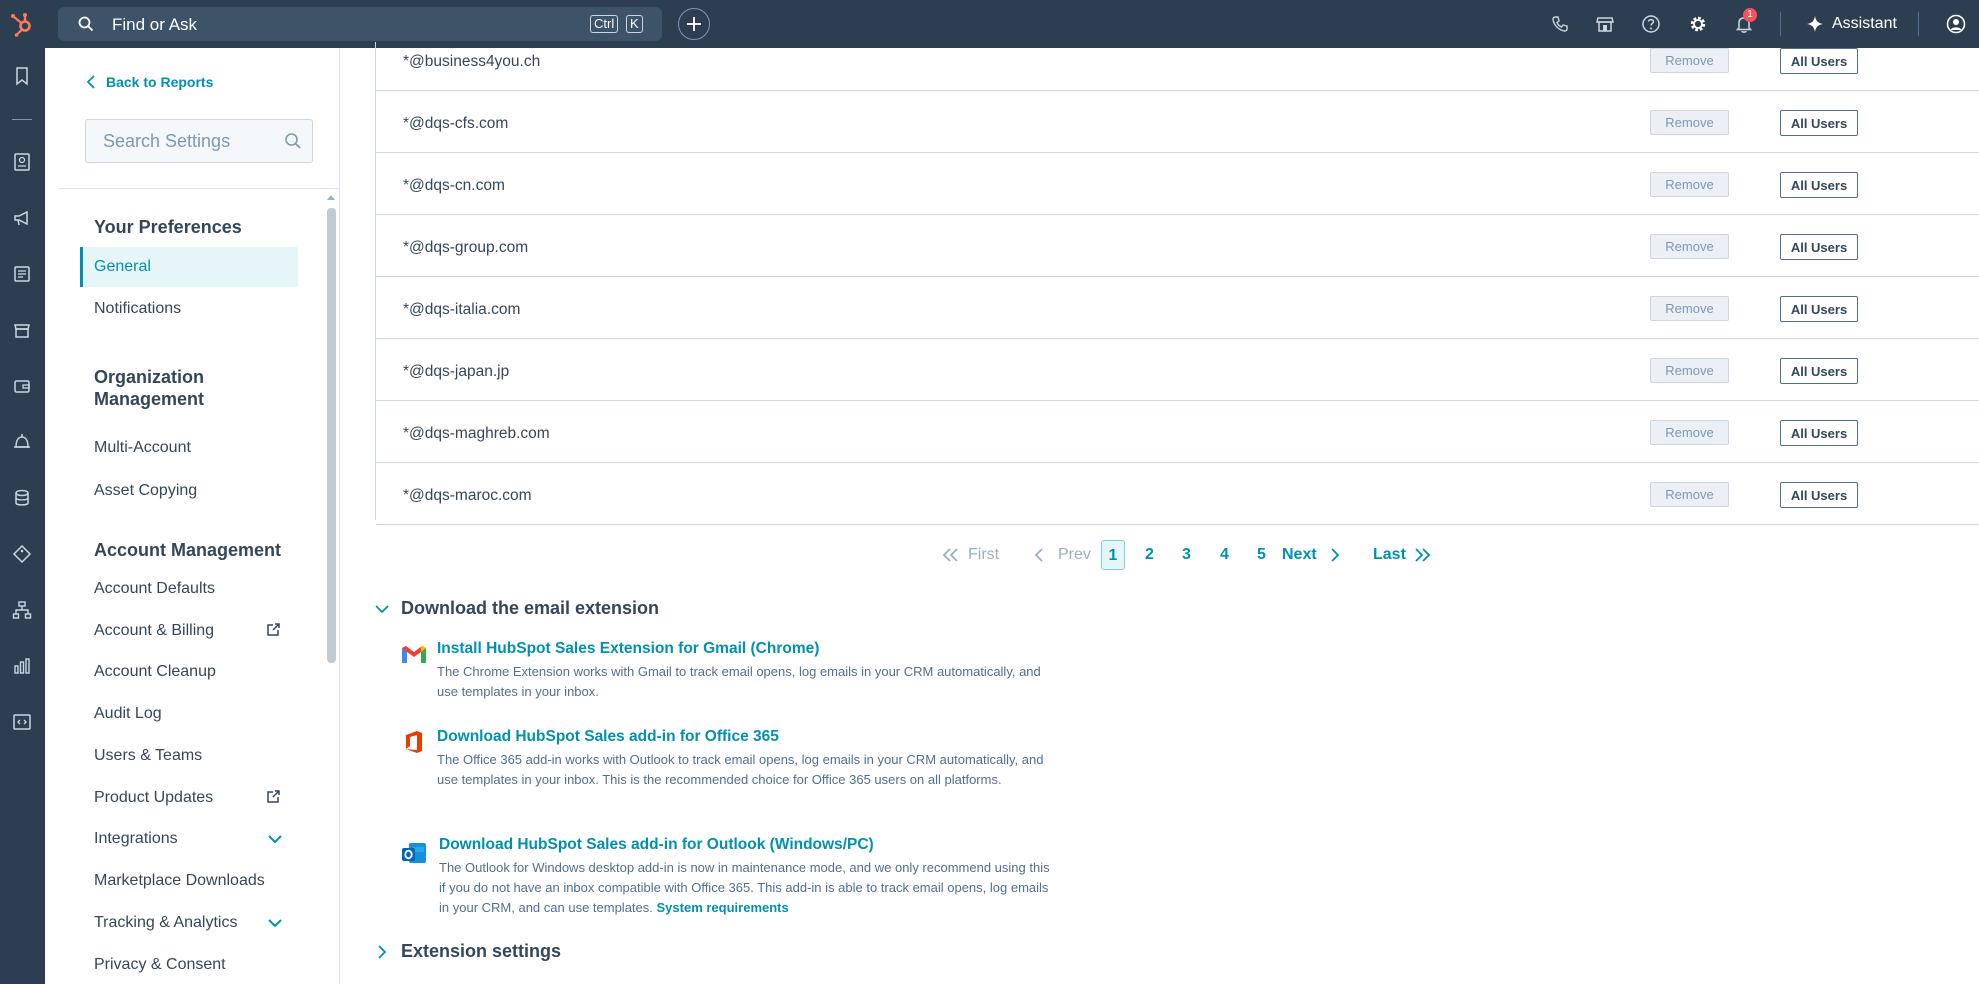  What do you see at coordinates (22, 666) in the screenshot?
I see `reports-icon` at bounding box center [22, 666].